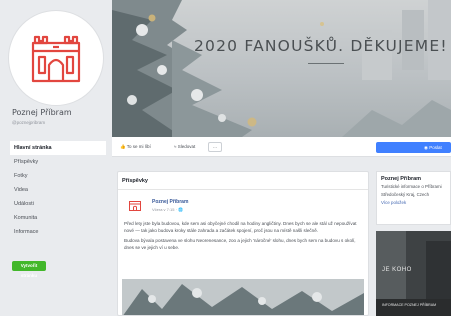 This screenshot has height=316, width=451. I want to click on posts-header: Příspěvky, so click(243, 181).